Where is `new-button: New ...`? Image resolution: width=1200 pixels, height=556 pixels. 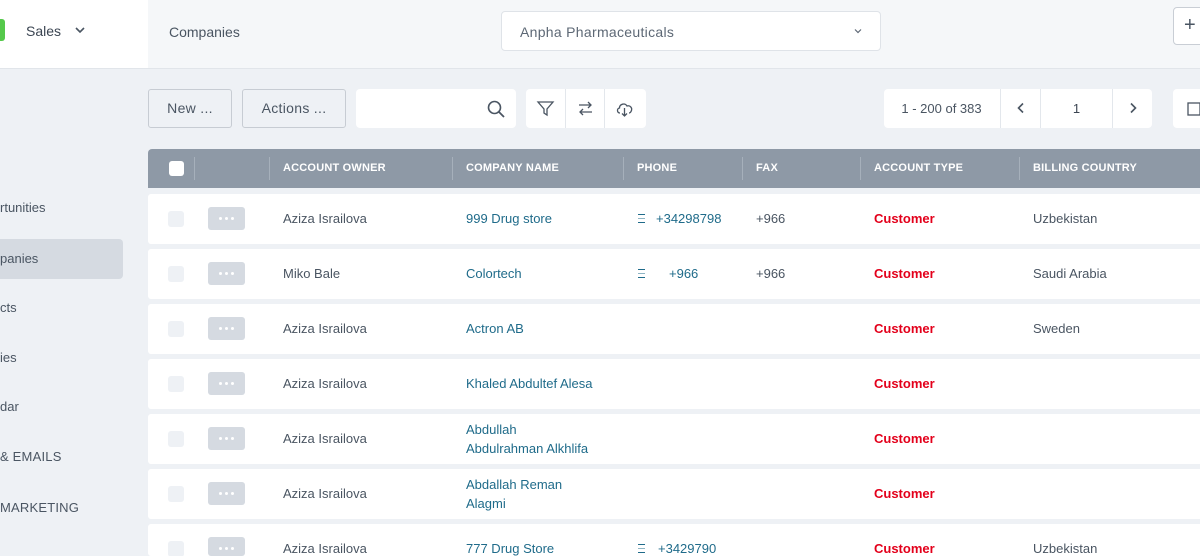
new-button: New ... is located at coordinates (190, 108).